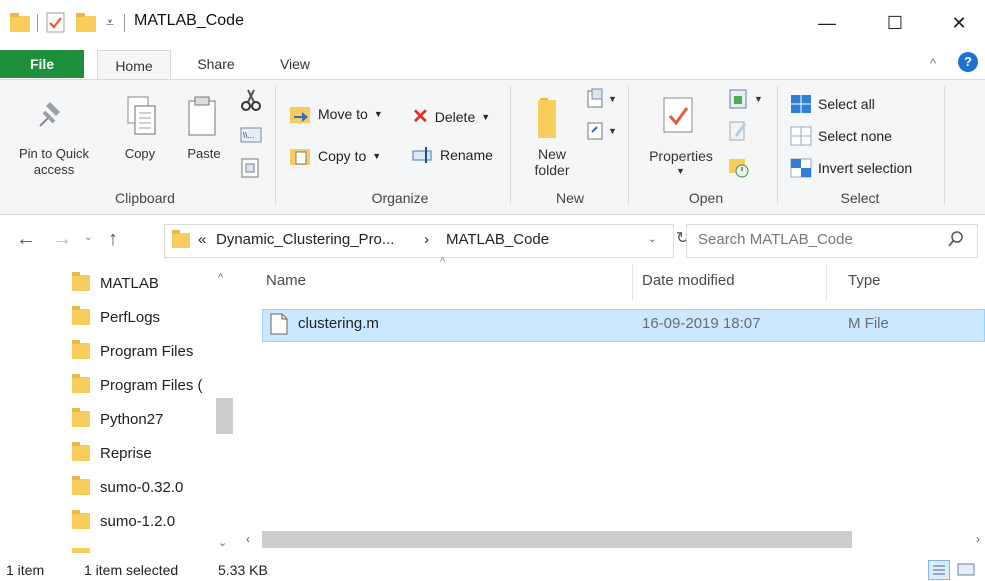  I want to click on paste-icon, so click(203, 118).